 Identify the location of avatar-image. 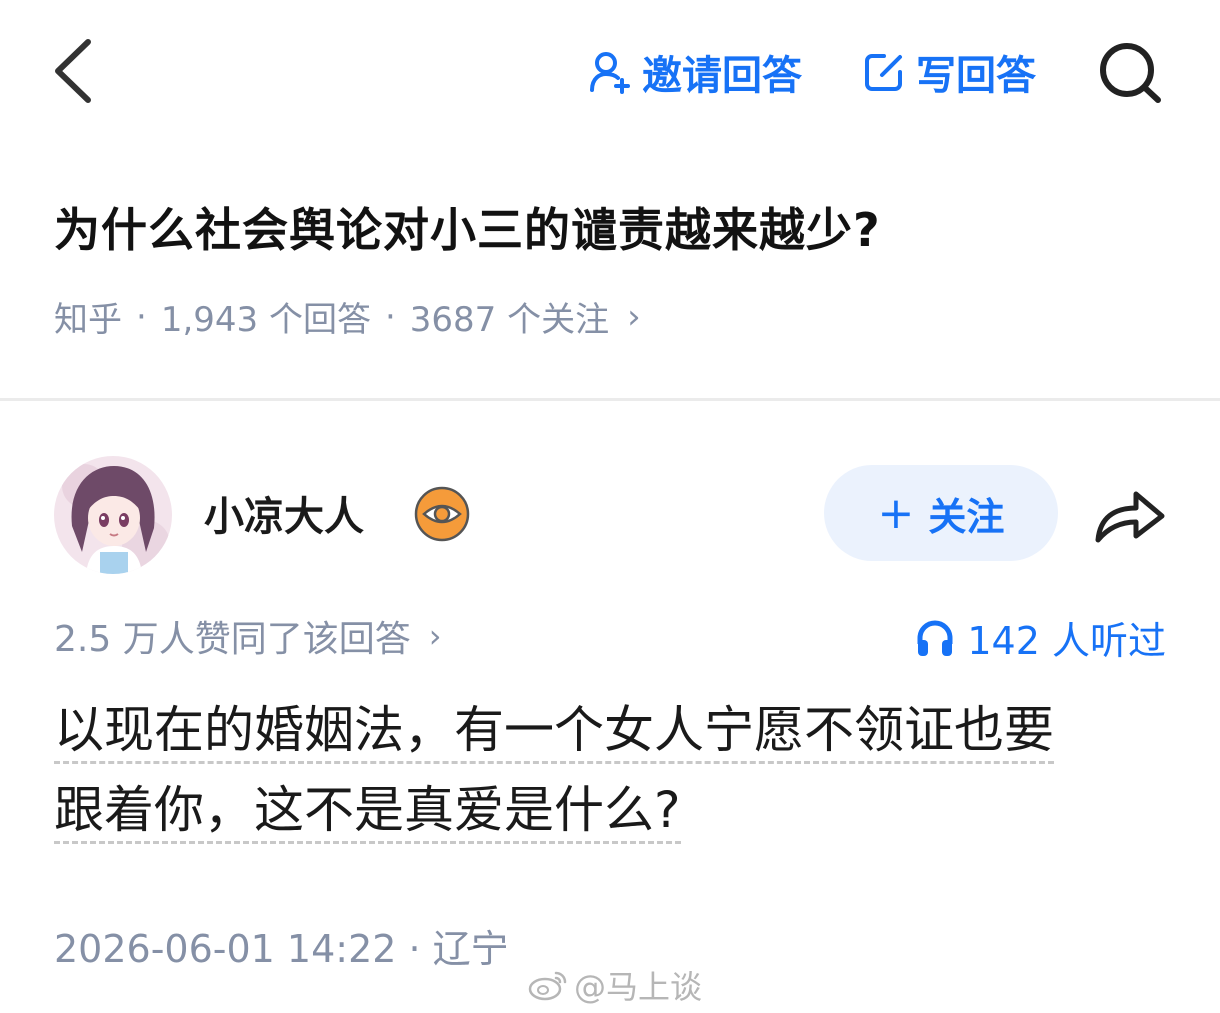
(113, 515).